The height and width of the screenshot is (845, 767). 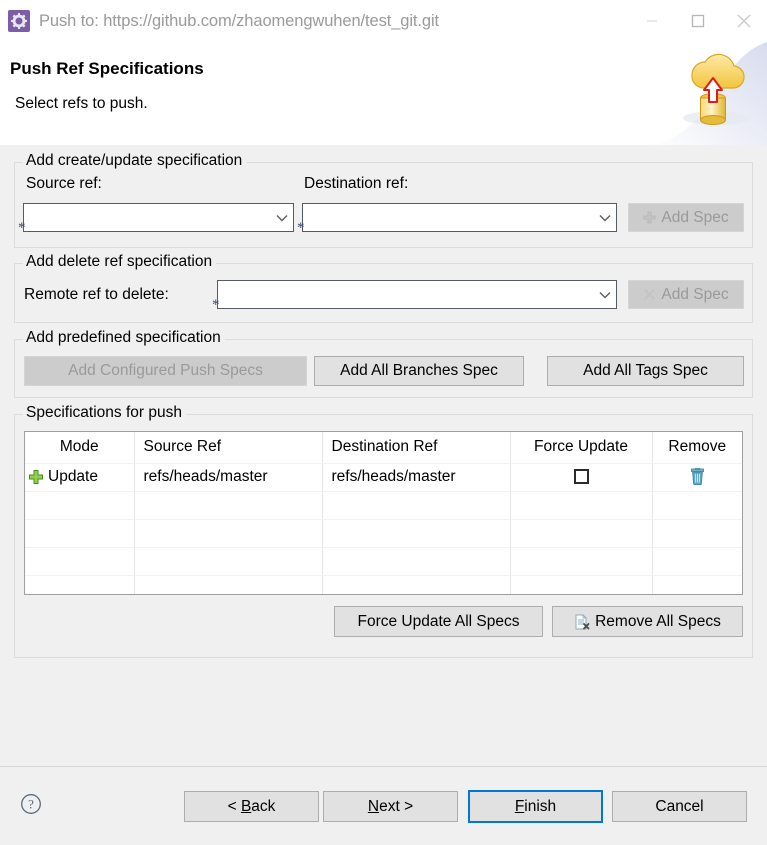 I want to click on finish-button: Finish, so click(x=535, y=806).